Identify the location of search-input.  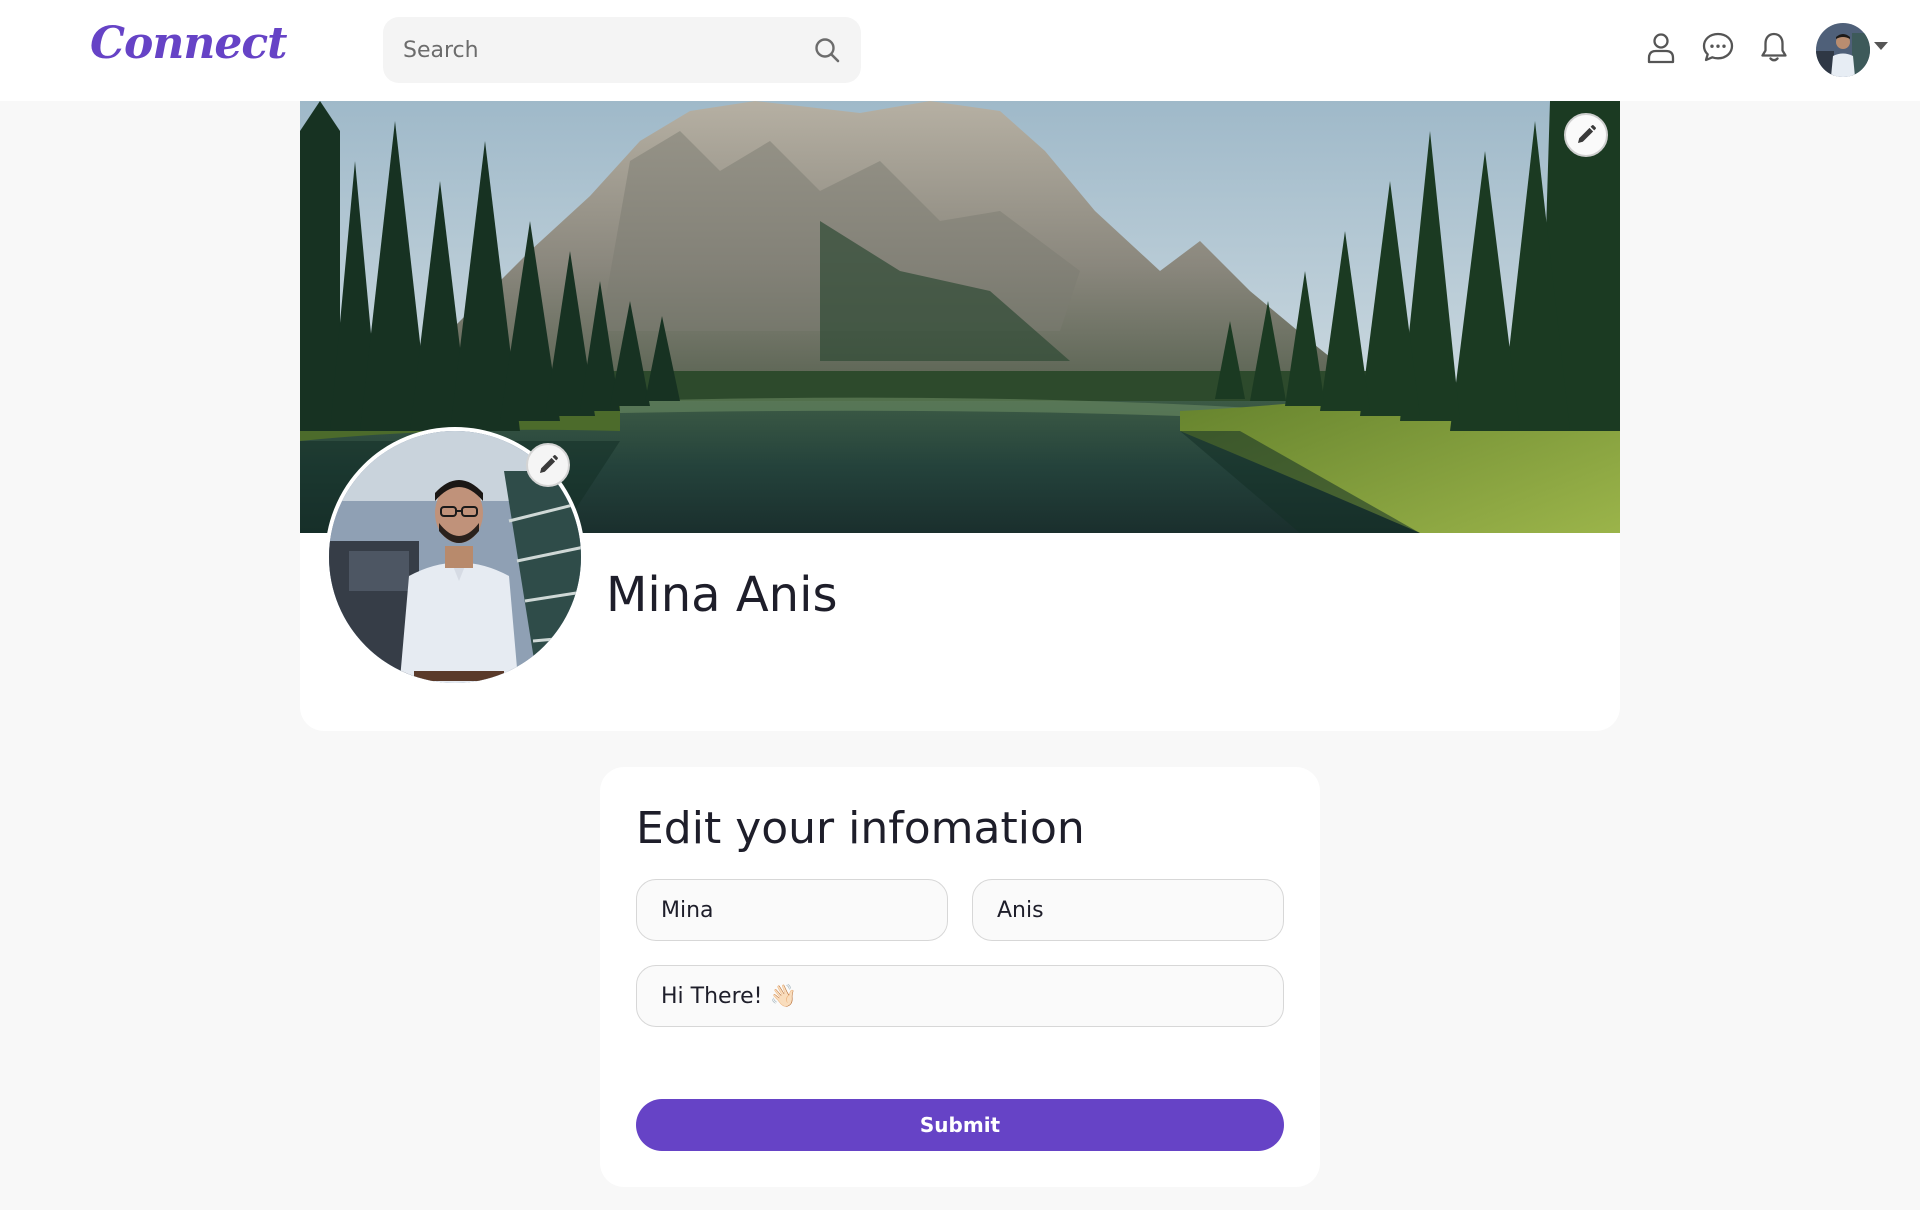
(598, 50).